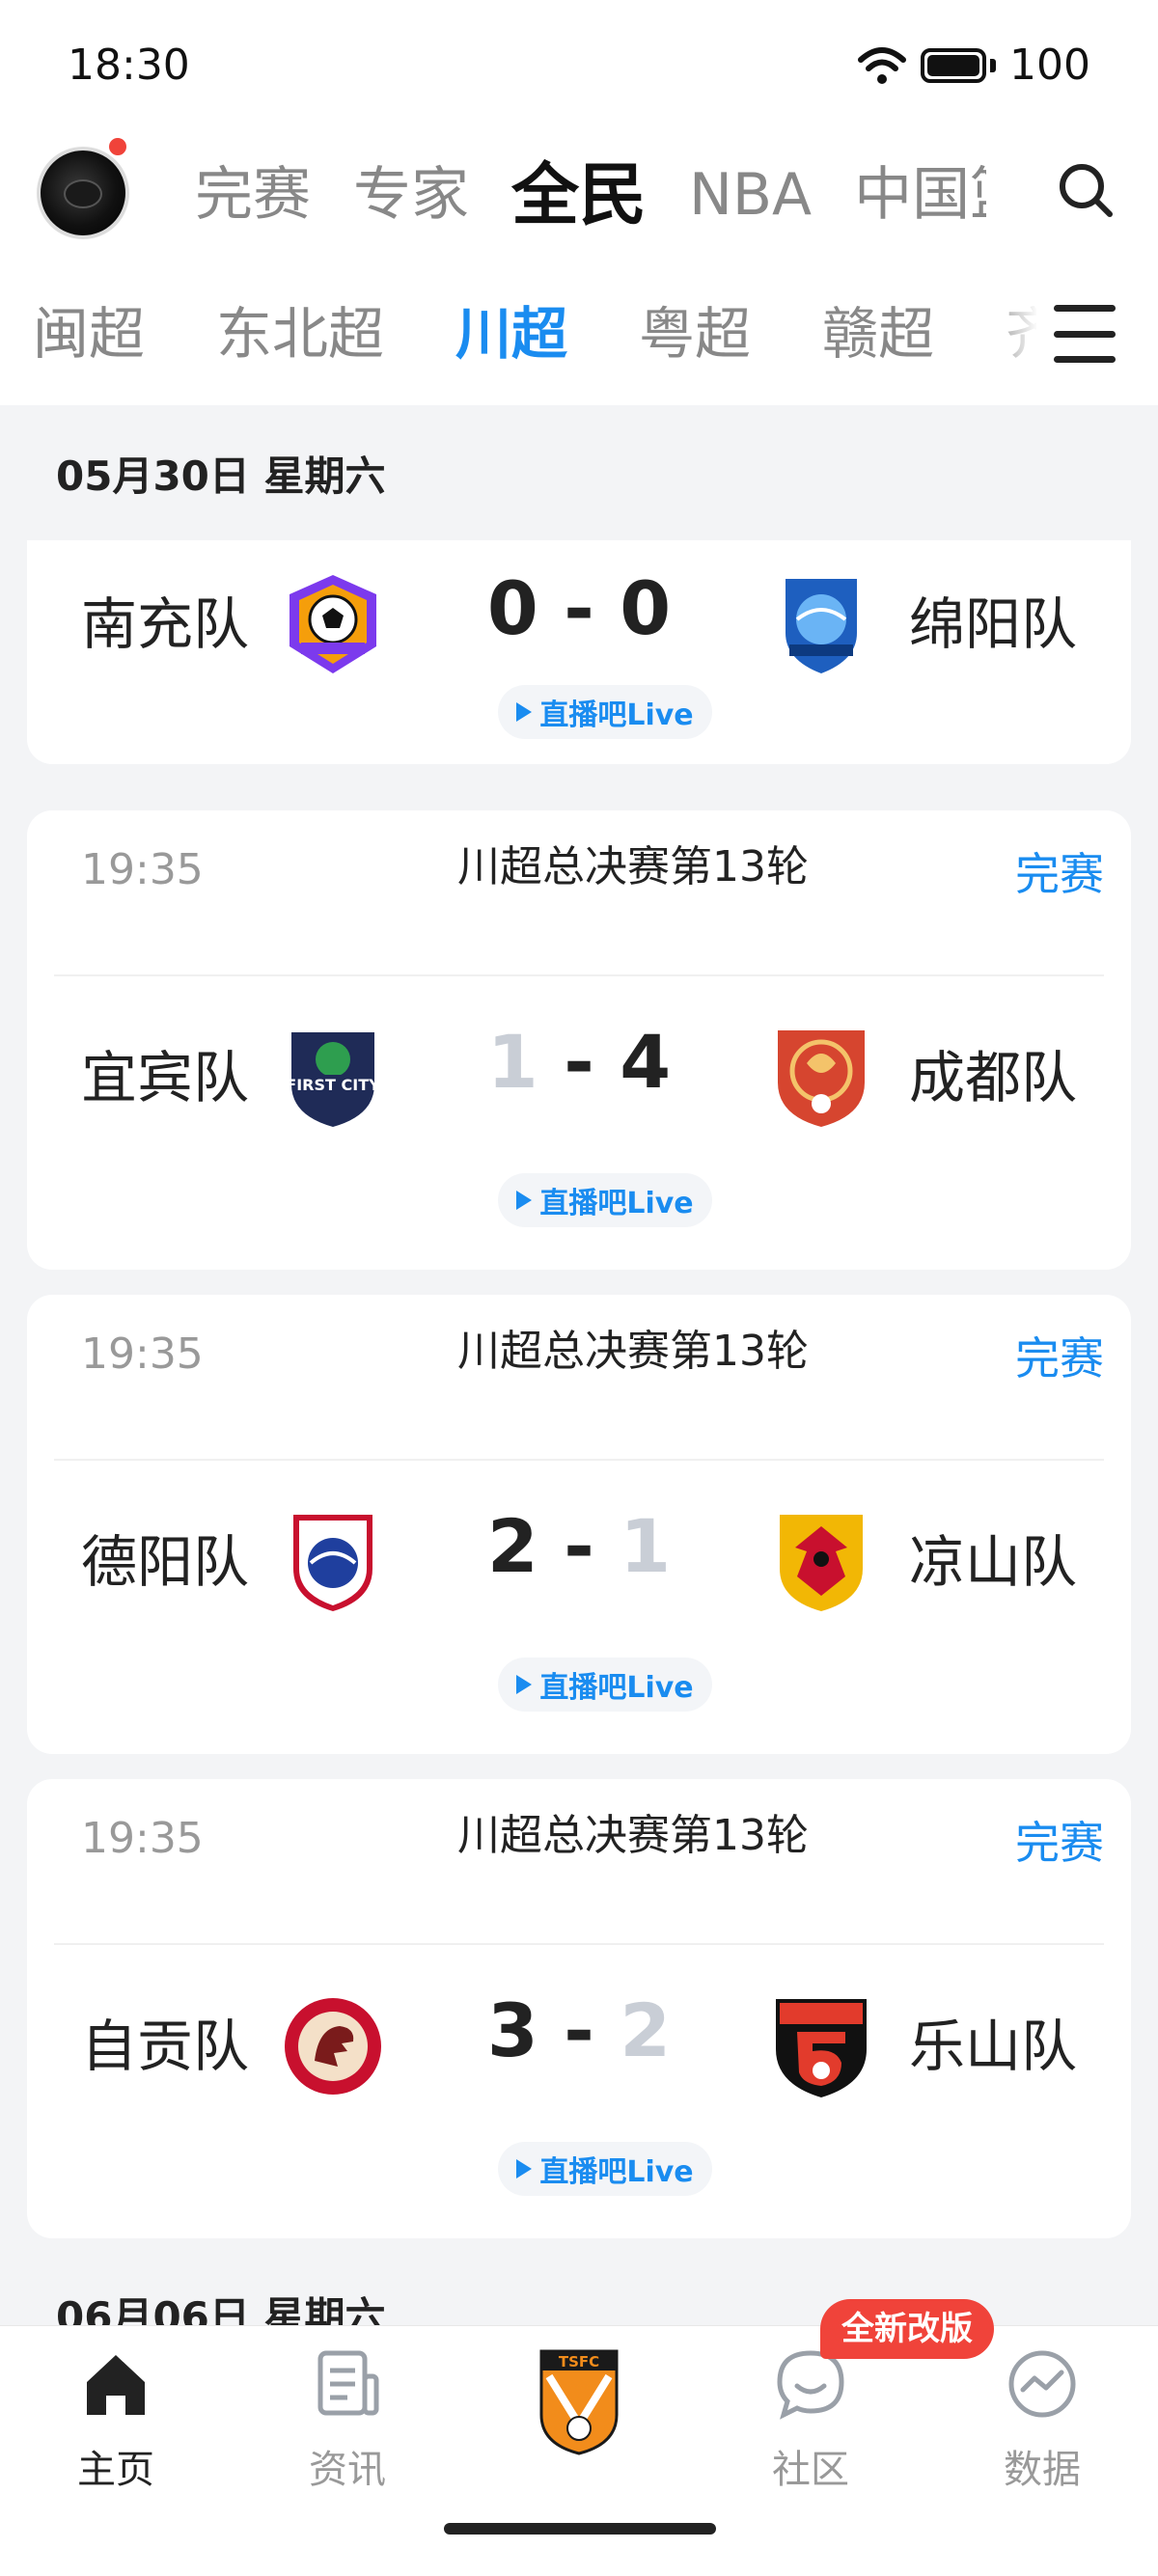 The image size is (1158, 2576). I want to click on club-crest-icon: TSFC, so click(579, 2402).